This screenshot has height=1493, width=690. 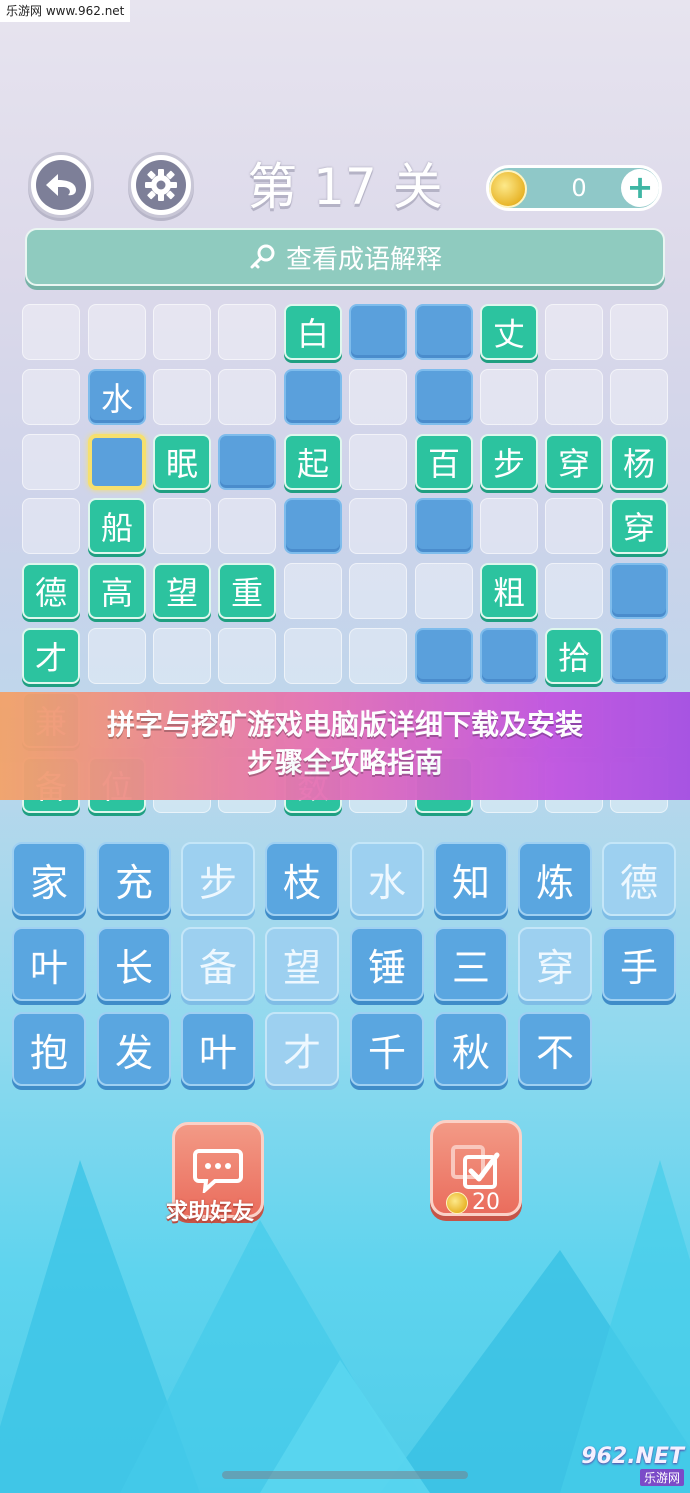 I want to click on grid-cell: 步, so click(x=509, y=462).